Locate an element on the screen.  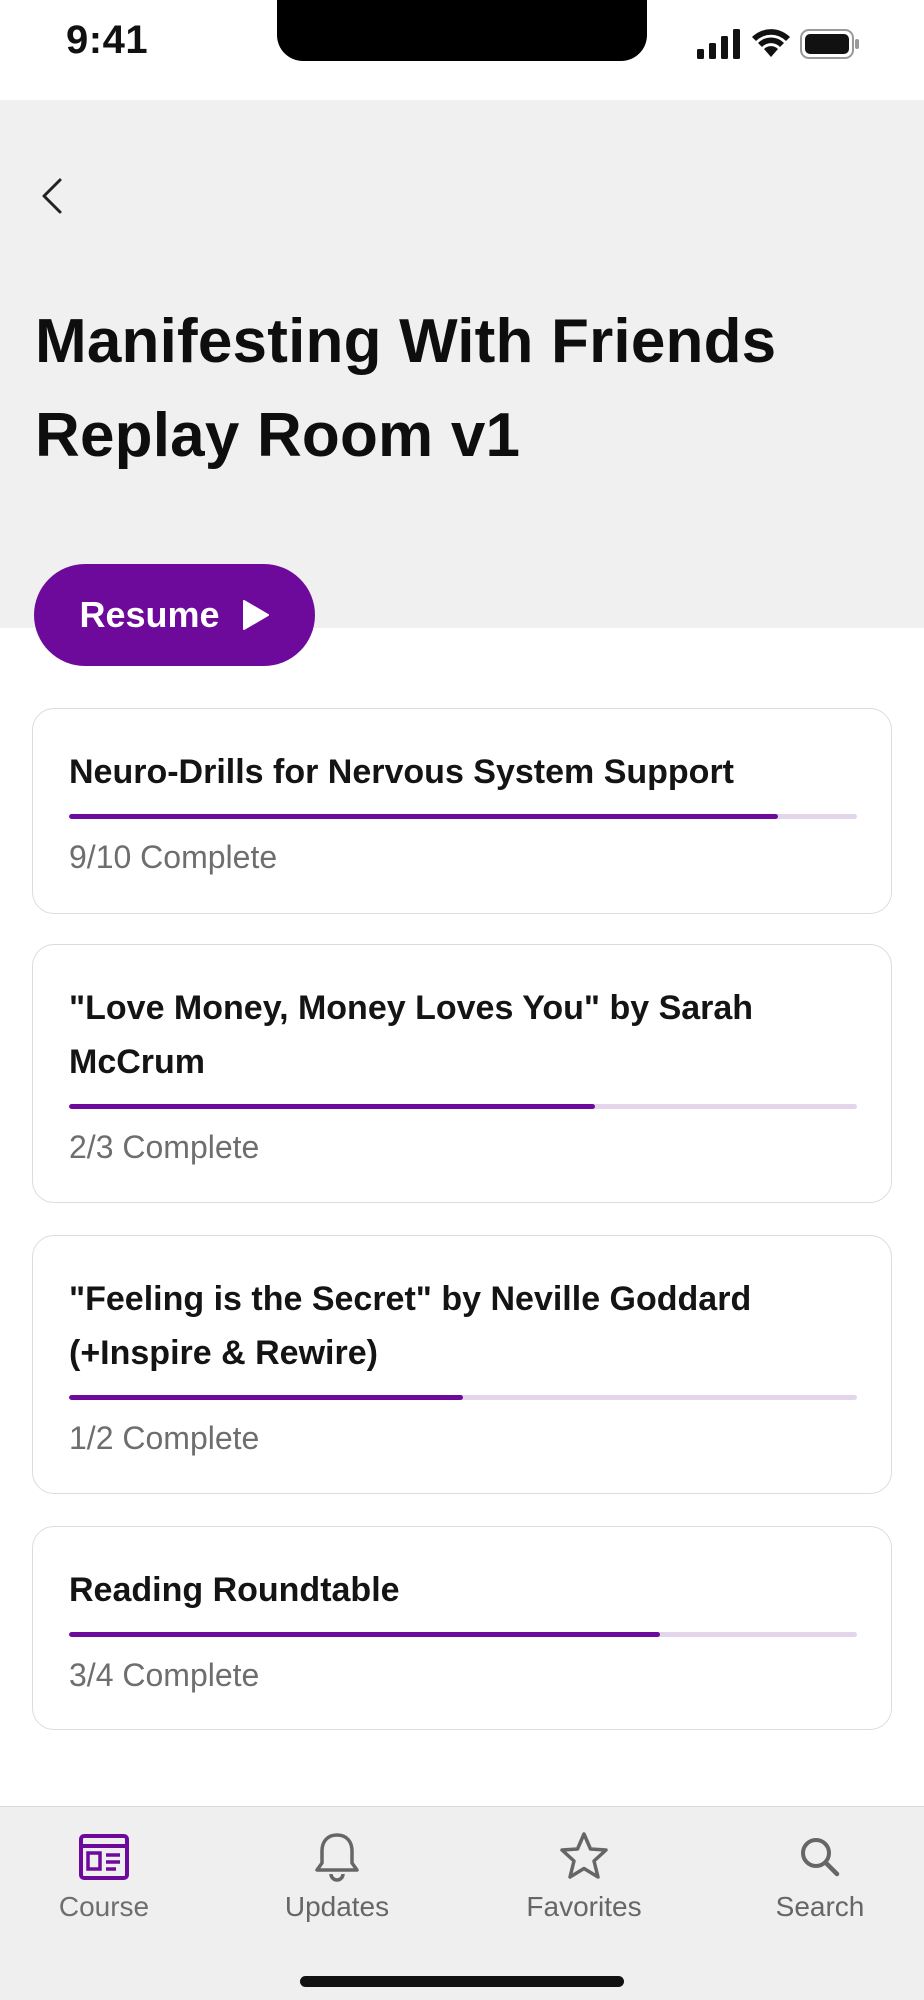
status-bar: 9:41 is located at coordinates (462, 50).